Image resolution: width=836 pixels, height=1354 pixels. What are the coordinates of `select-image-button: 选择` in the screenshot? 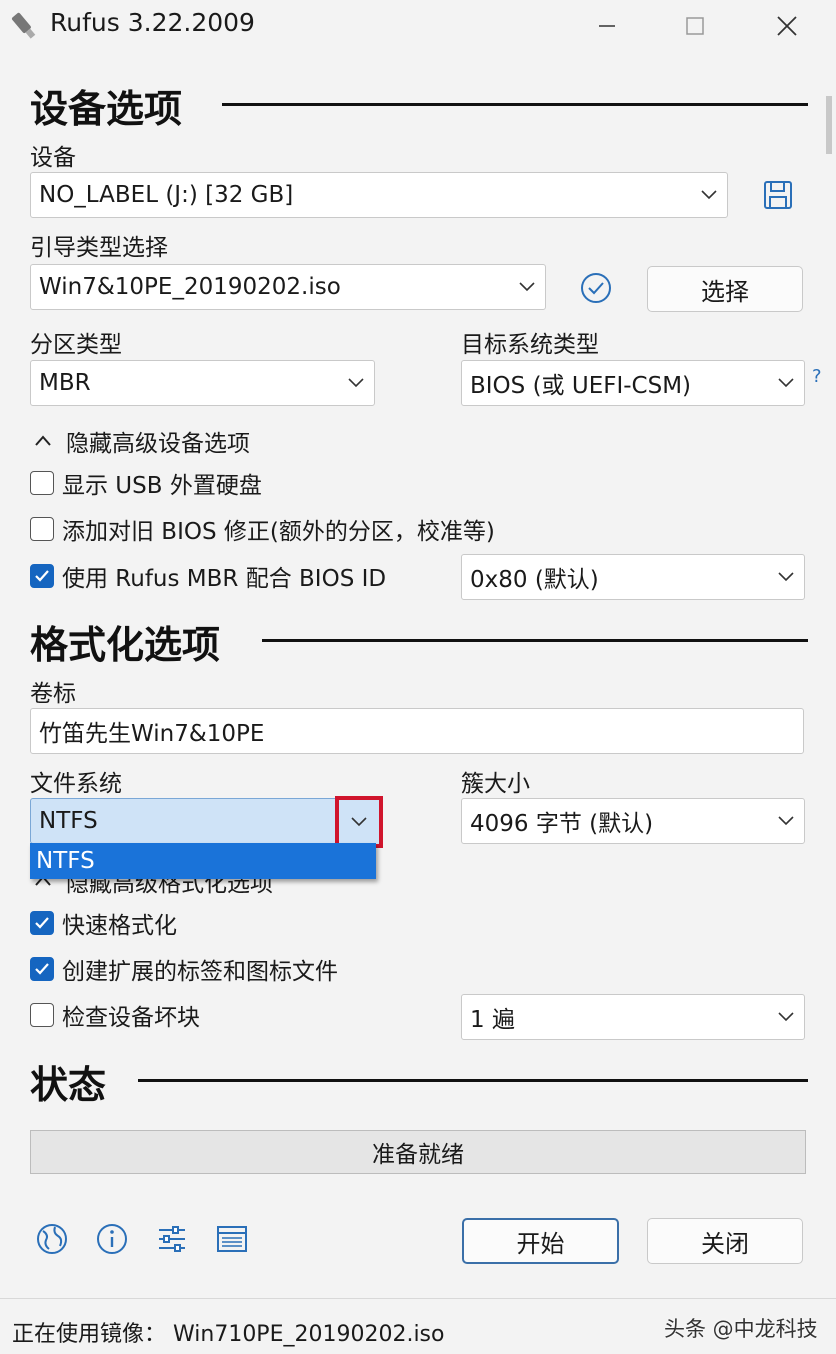 It's located at (725, 289).